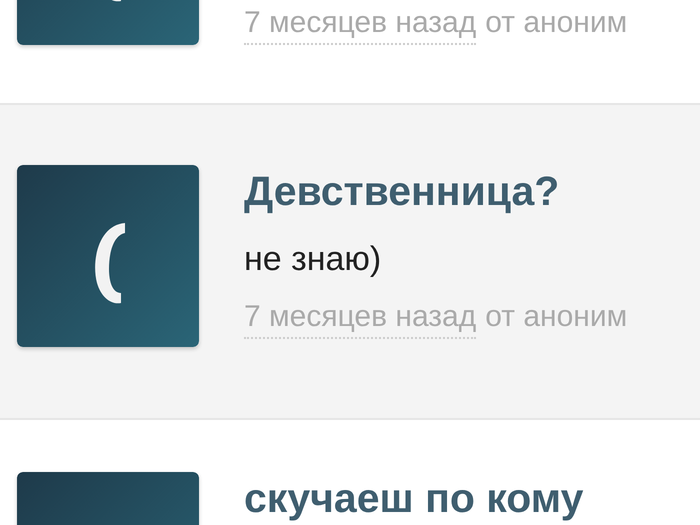 This screenshot has height=525, width=700. I want to click on question-title: скучаеш по кому, so click(414, 498).